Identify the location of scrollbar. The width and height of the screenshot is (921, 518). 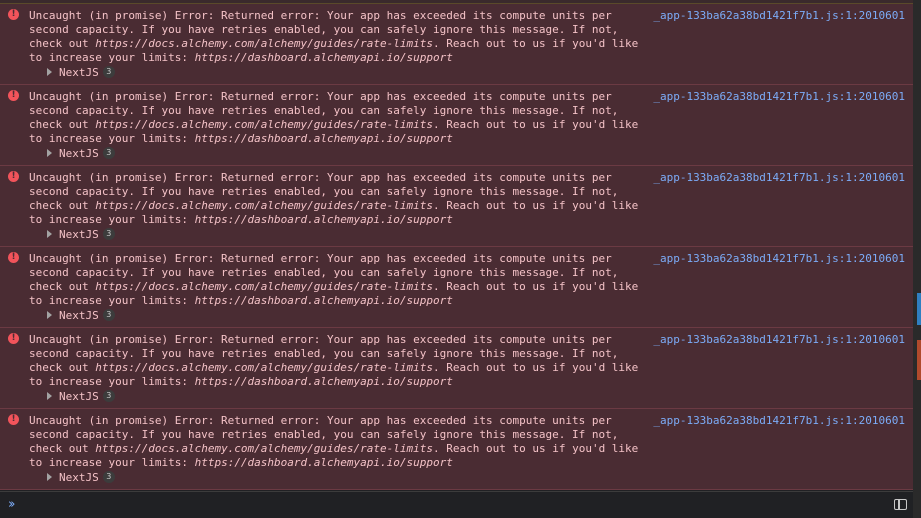
(917, 259).